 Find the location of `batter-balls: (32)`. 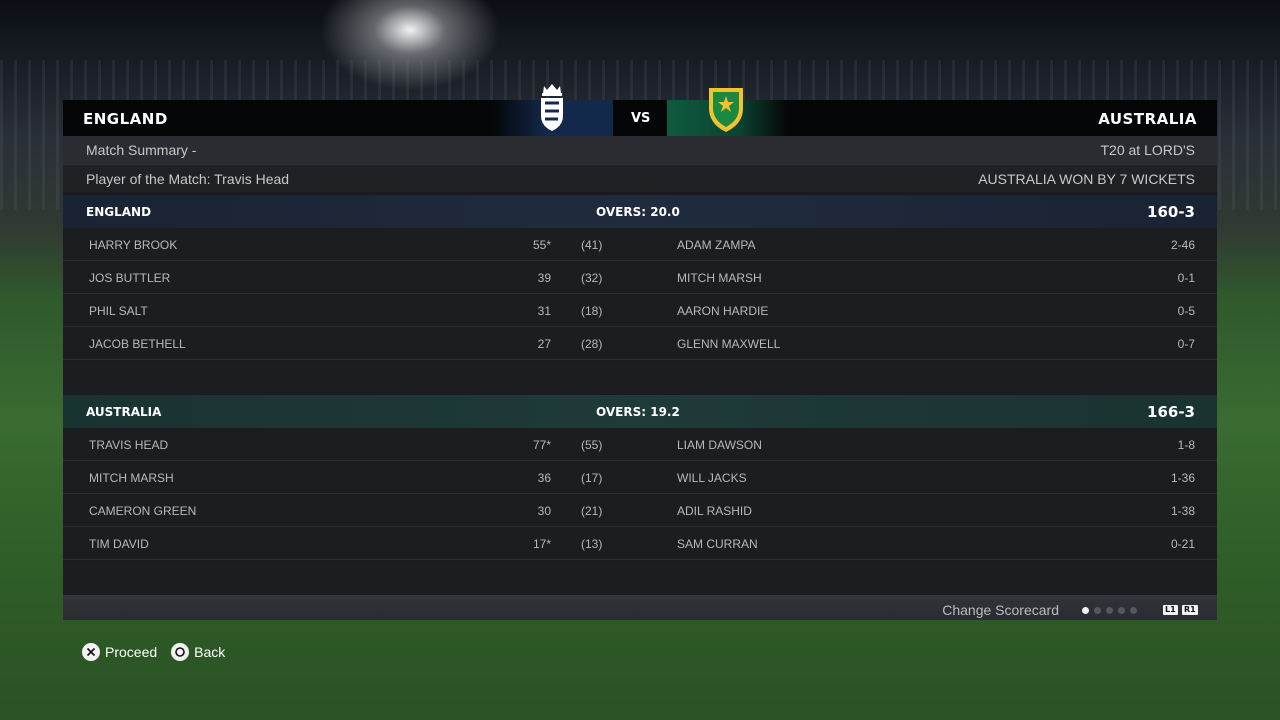

batter-balls: (32) is located at coordinates (592, 278).